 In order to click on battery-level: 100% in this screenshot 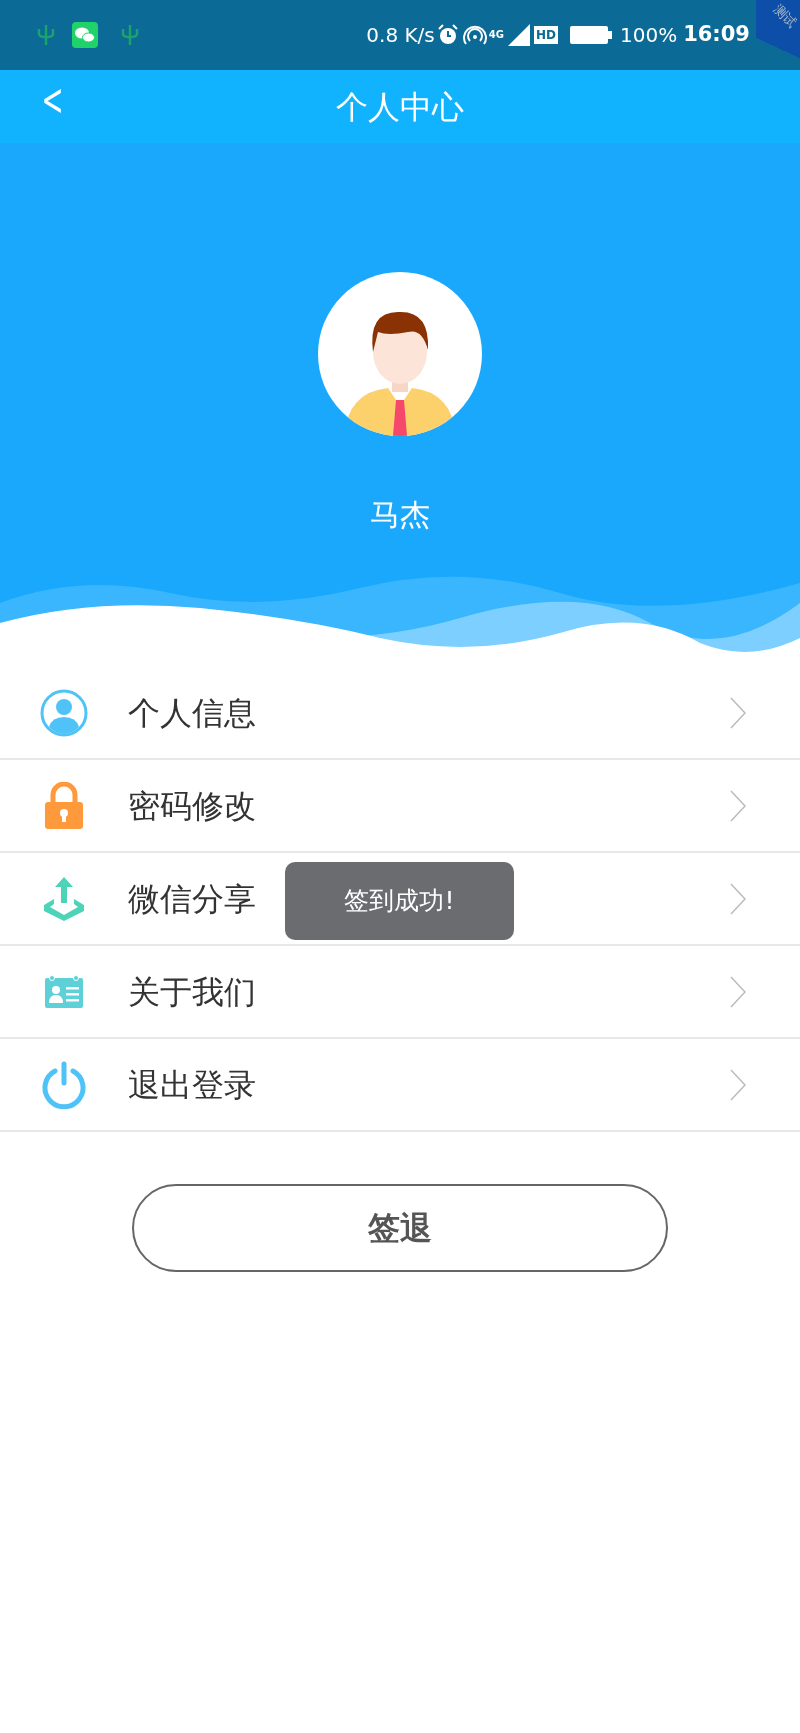, I will do `click(648, 35)`.